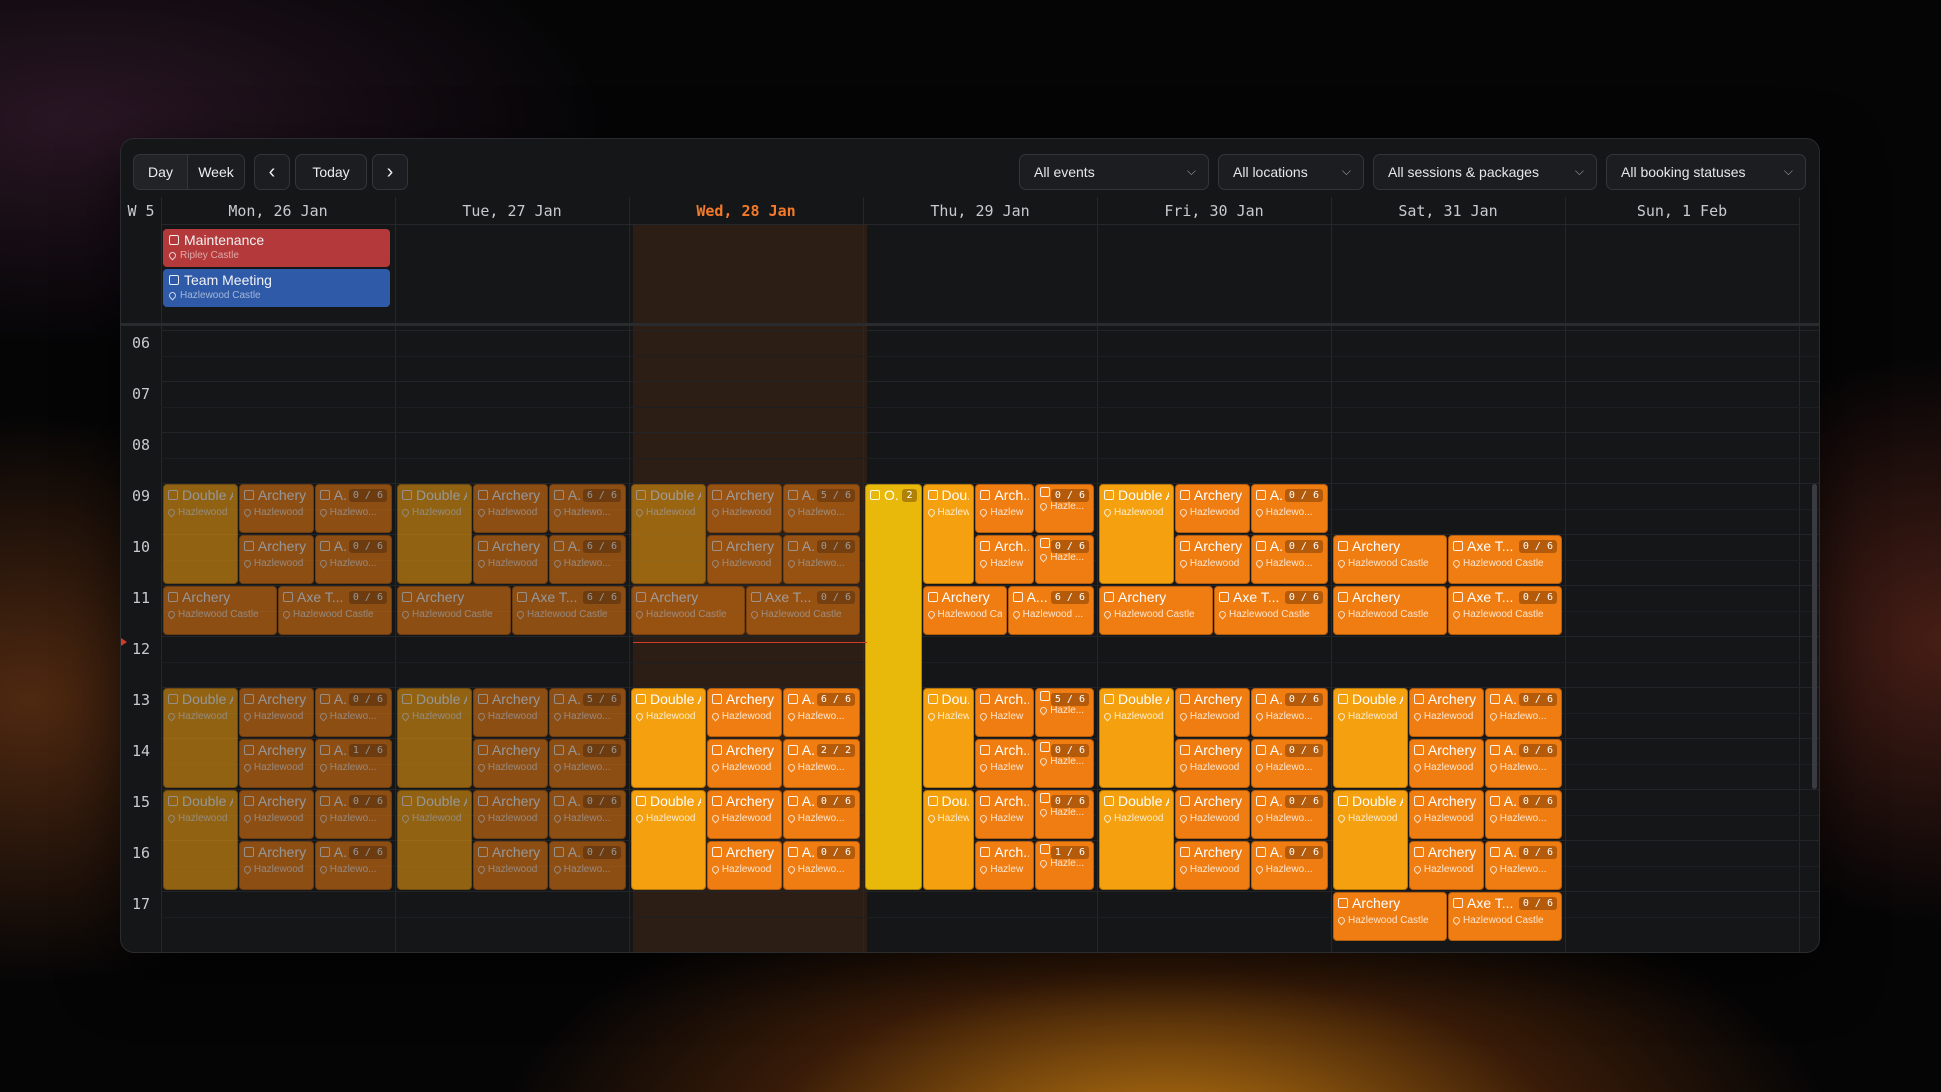 Image resolution: width=1941 pixels, height=1092 pixels. Describe the element at coordinates (1814, 636) in the screenshot. I see `vertical-scrollbar` at that location.